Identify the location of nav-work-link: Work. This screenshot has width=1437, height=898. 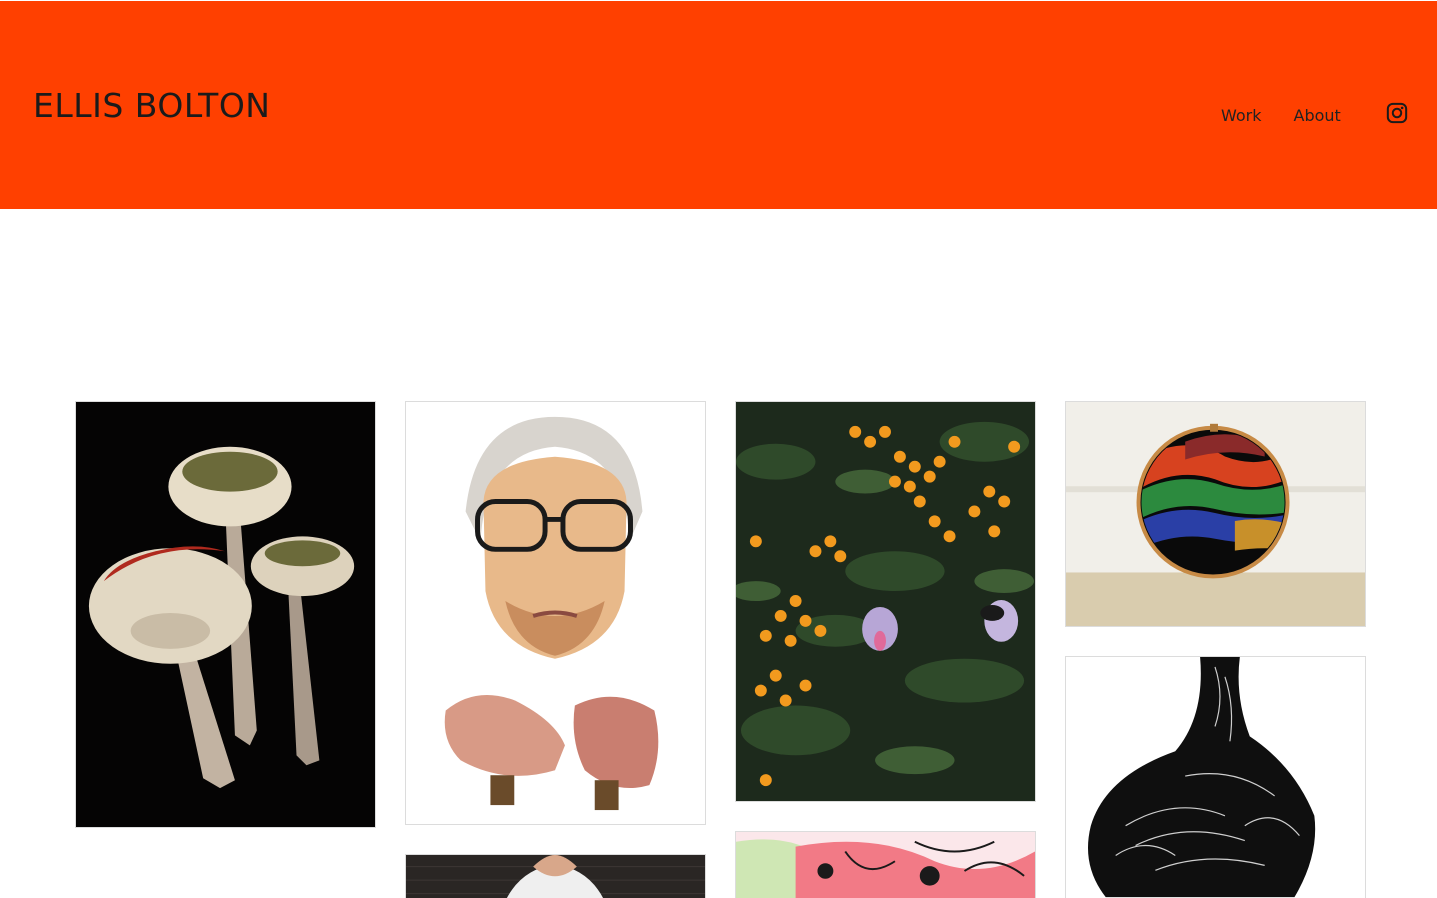
(1241, 115).